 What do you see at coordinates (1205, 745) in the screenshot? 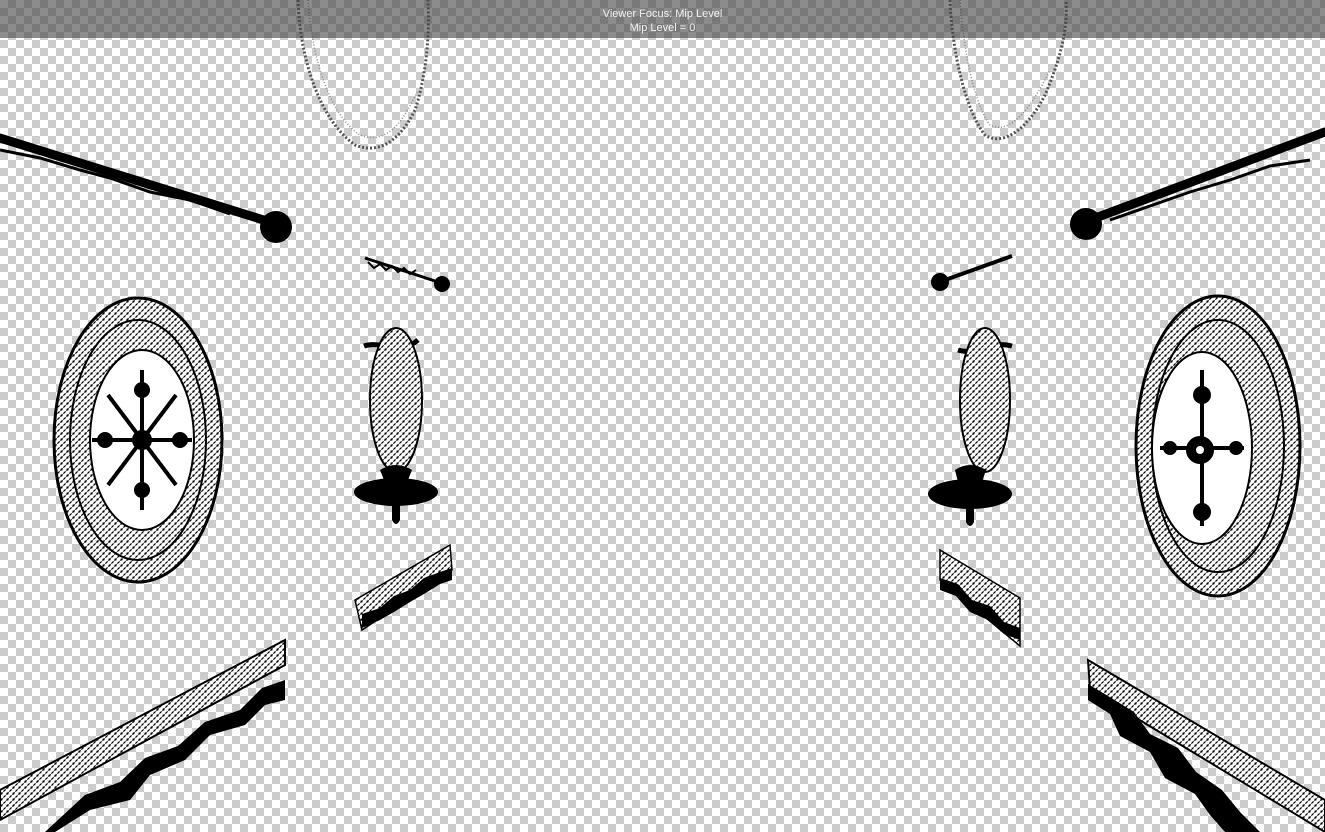
I see `strap-large-right` at bounding box center [1205, 745].